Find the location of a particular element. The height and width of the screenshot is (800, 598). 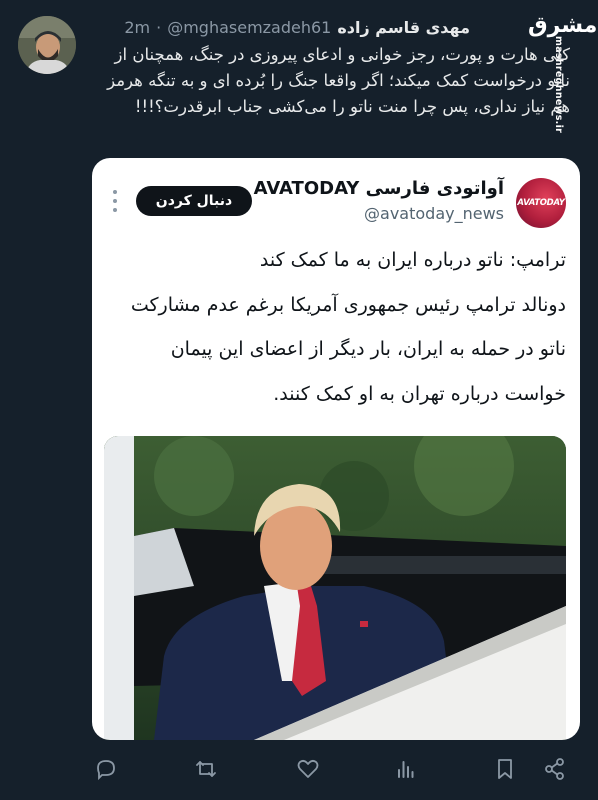

share-icon is located at coordinates (555, 769).